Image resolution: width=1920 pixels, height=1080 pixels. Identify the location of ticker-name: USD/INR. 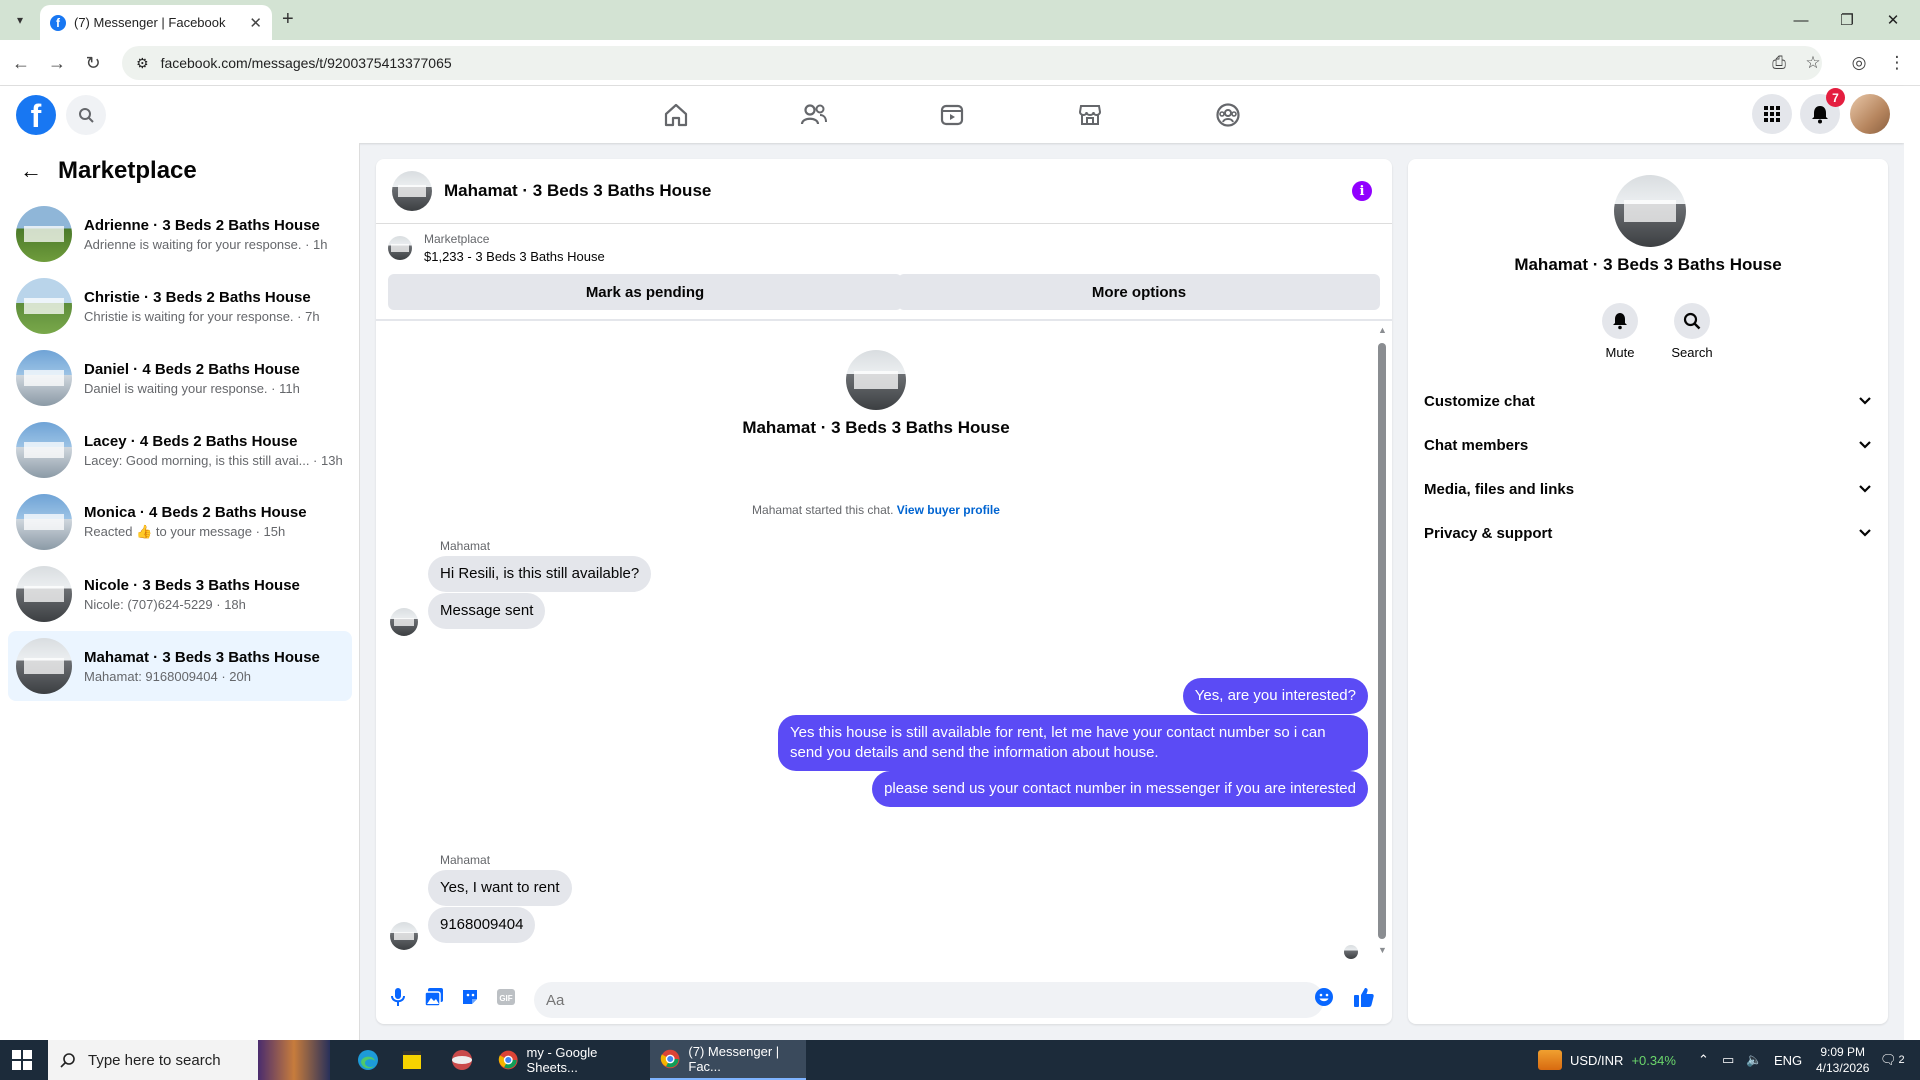
(1597, 1060).